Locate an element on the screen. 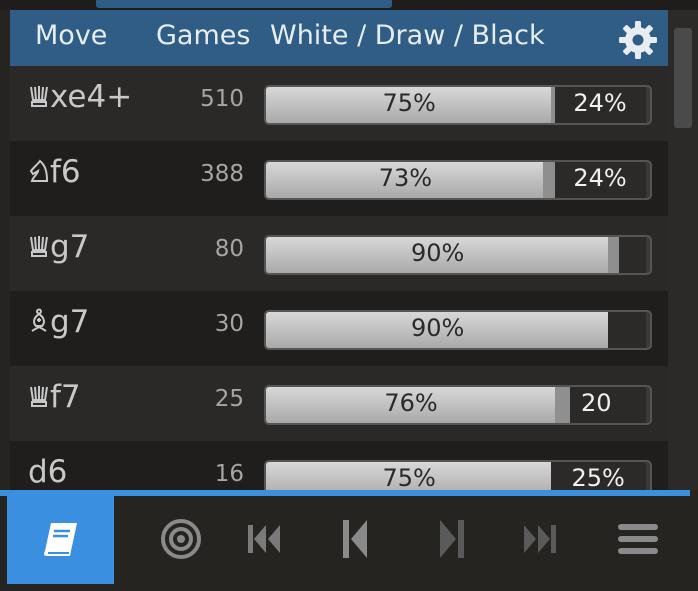 The width and height of the screenshot is (698, 591). next-move-icon is located at coordinates (452, 539).